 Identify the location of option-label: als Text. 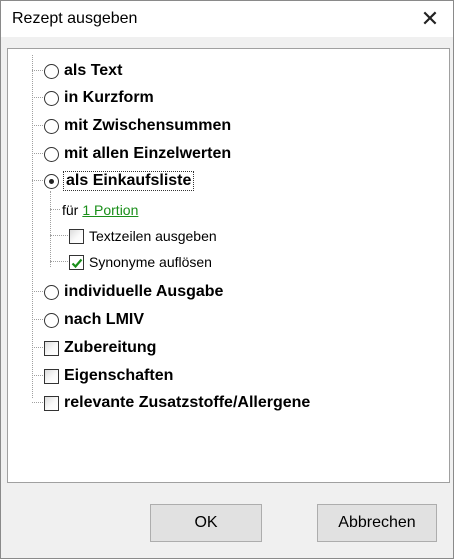
(93, 70).